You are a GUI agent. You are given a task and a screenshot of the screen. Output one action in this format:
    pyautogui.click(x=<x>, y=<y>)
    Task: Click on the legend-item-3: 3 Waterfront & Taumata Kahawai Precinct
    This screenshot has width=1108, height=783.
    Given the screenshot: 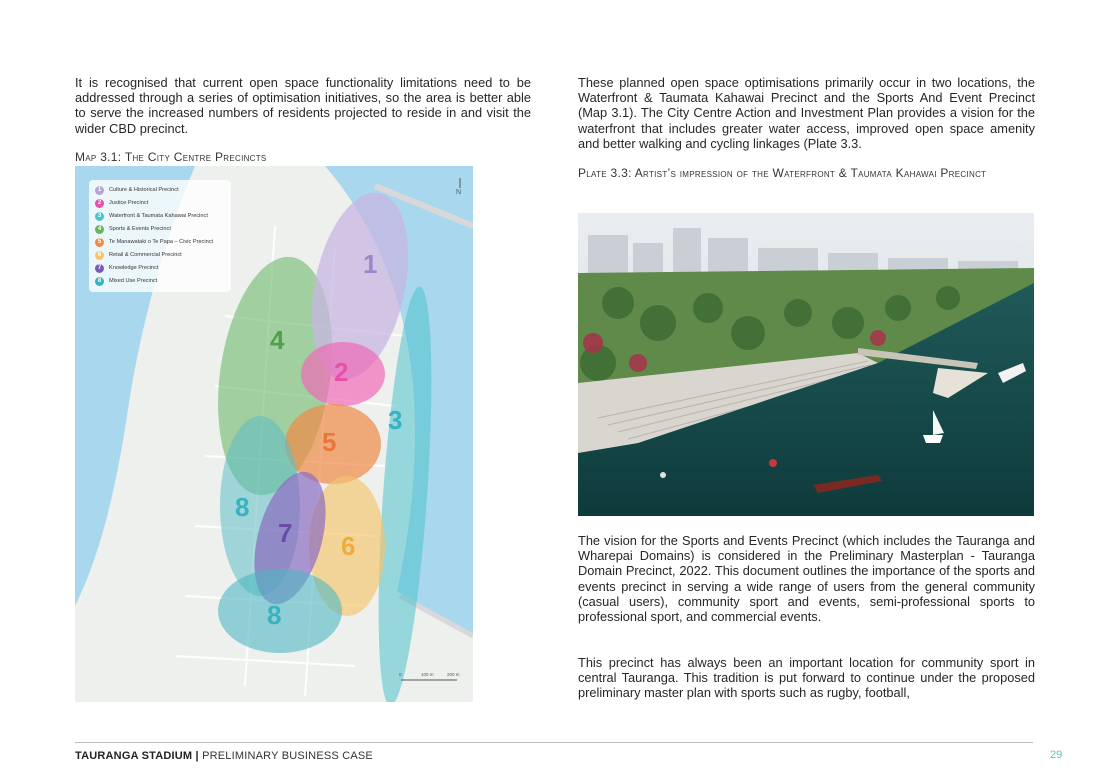 What is the action you would take?
    pyautogui.click(x=151, y=216)
    